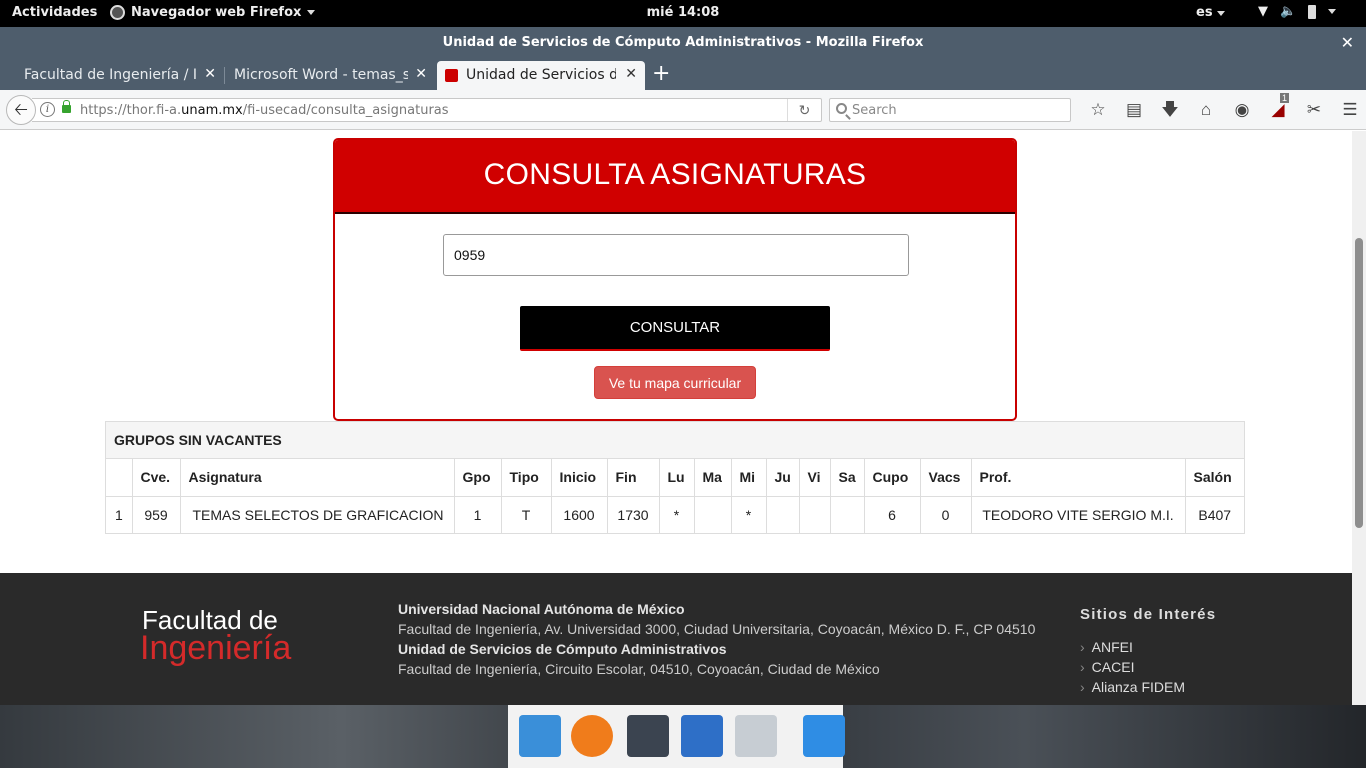  Describe the element at coordinates (675, 382) in the screenshot. I see `mapa-curricular-button: Ve tu mapa curricular` at that location.